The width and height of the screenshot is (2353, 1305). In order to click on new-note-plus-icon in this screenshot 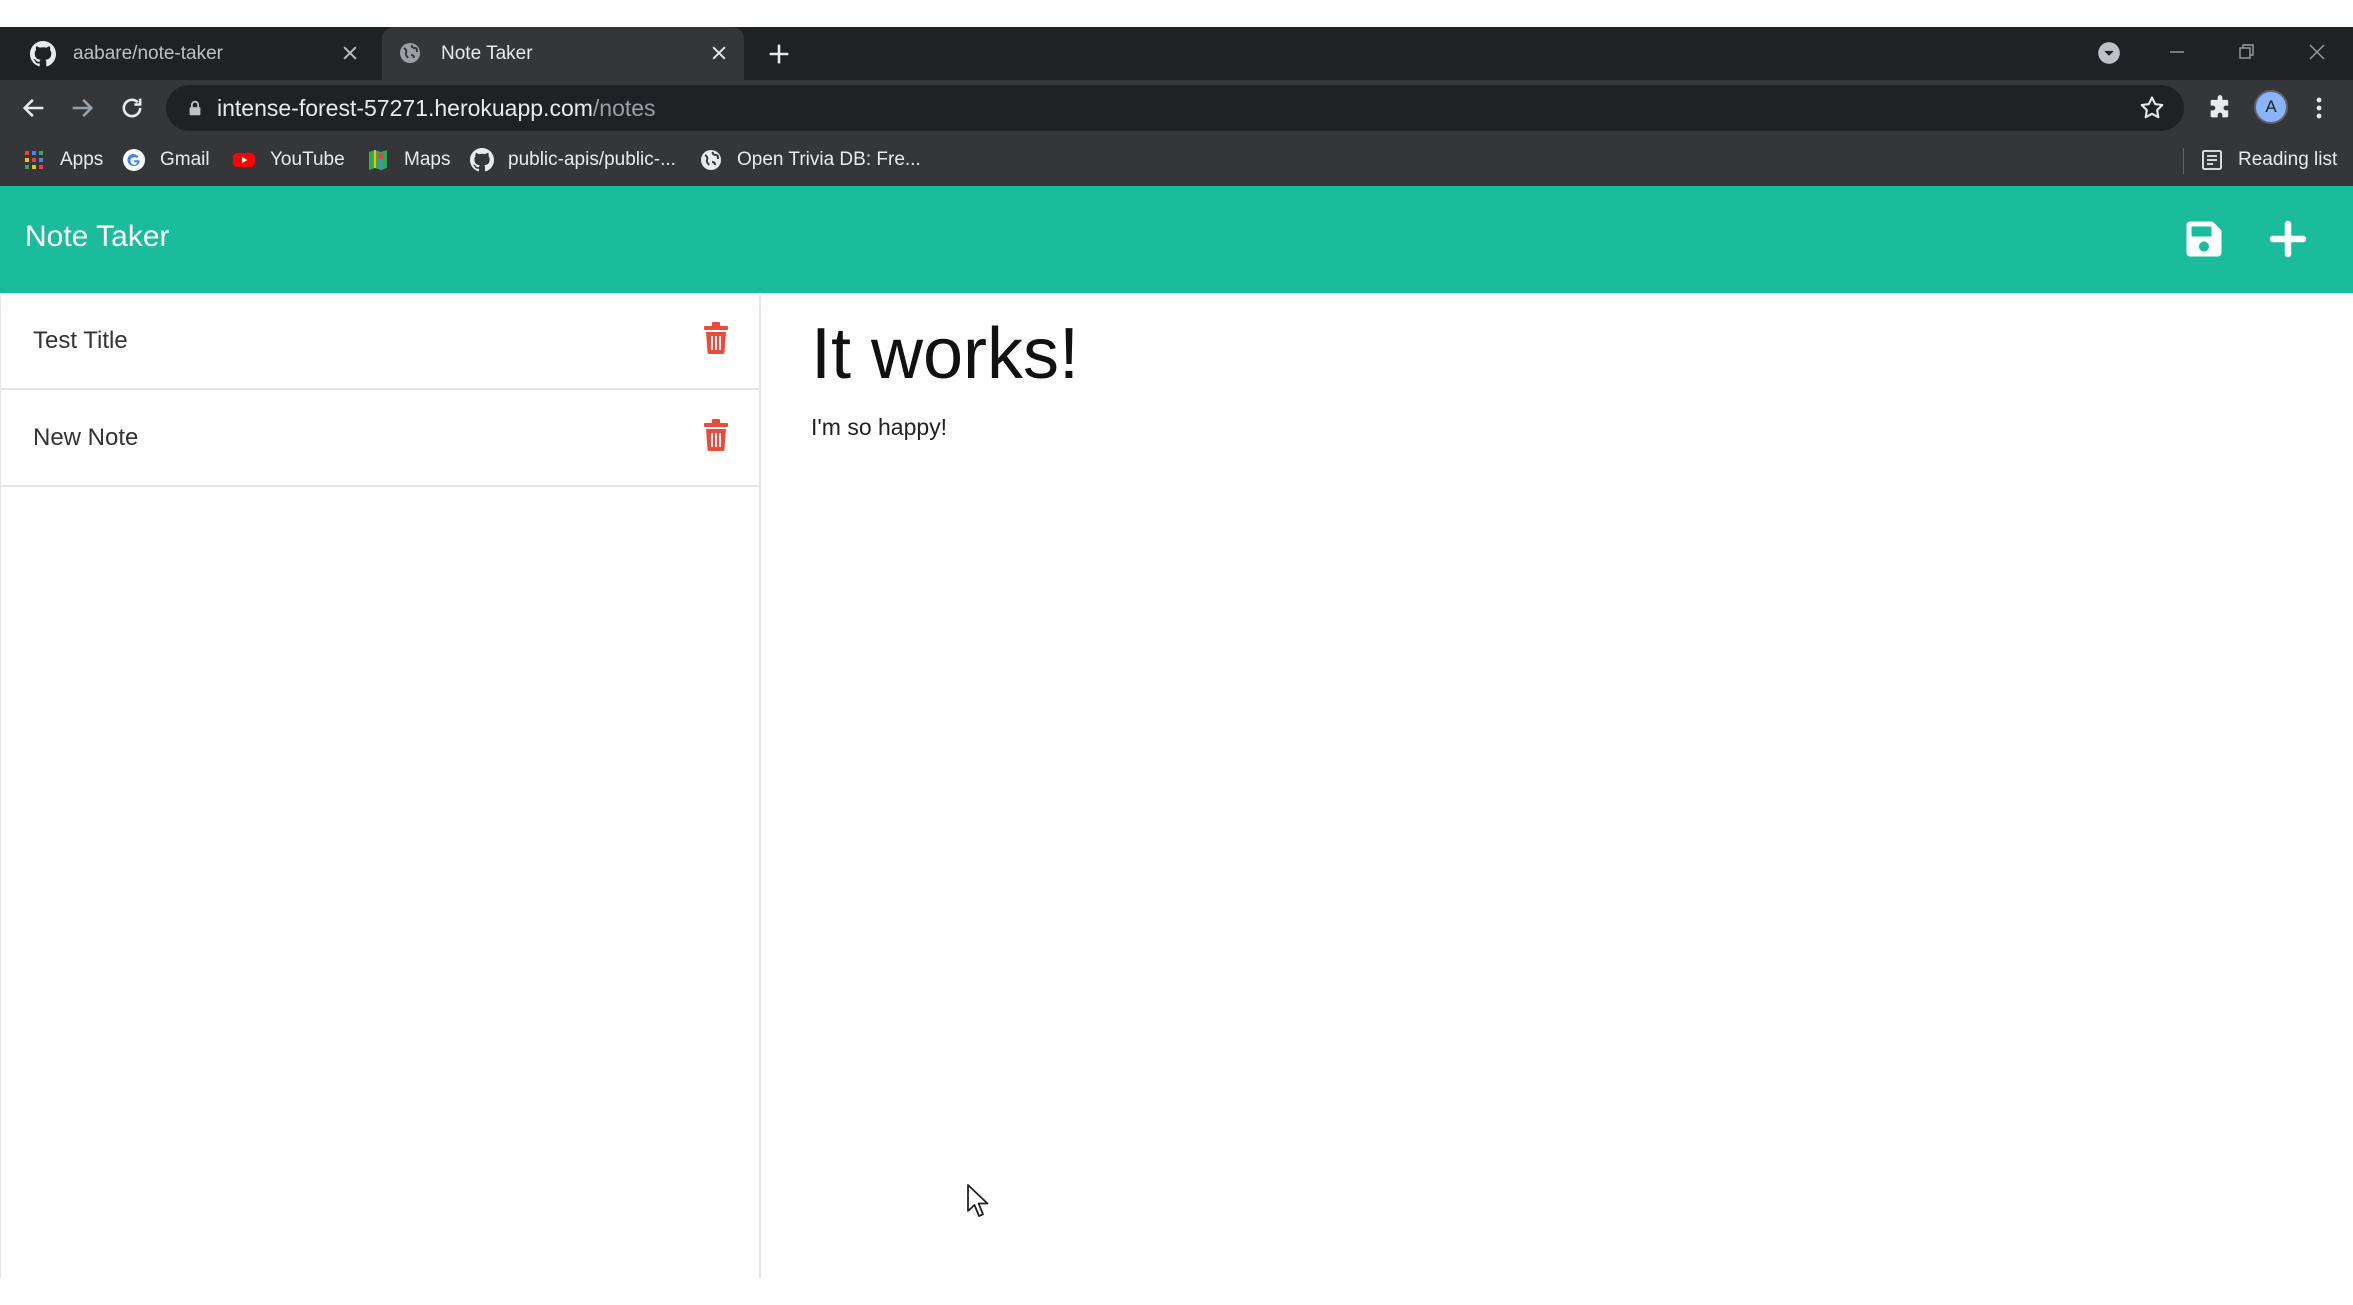, I will do `click(2288, 239)`.